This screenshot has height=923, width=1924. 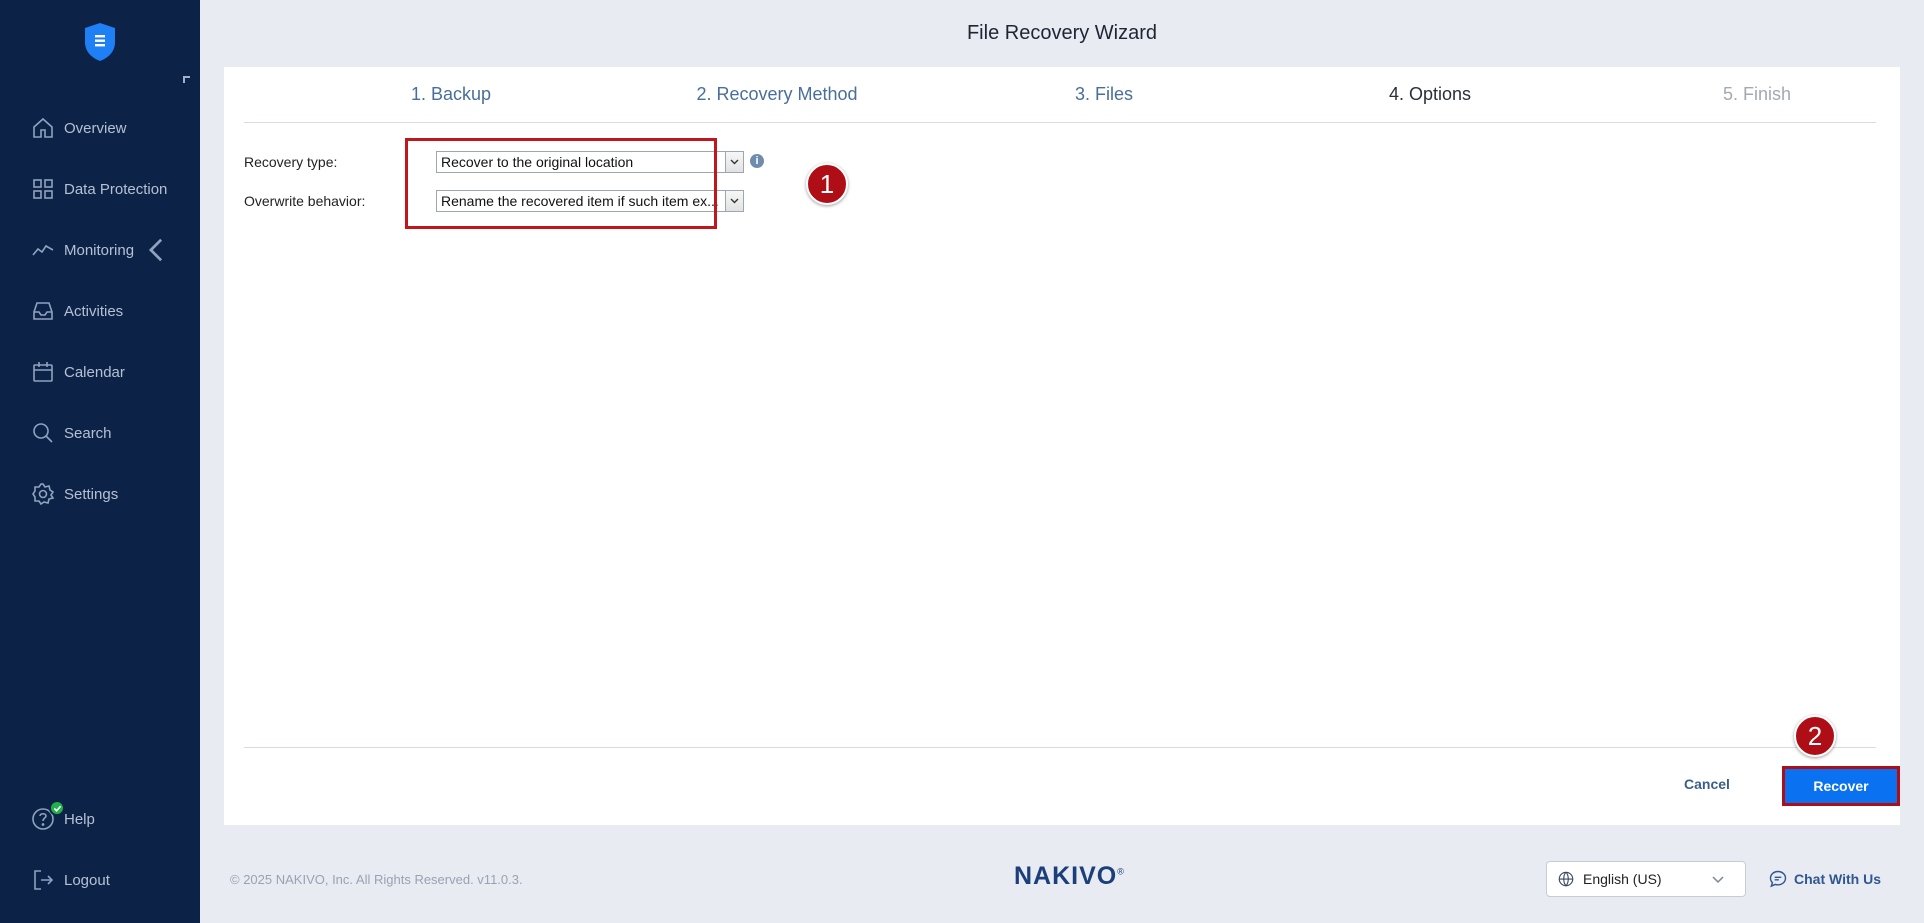 I want to click on sidebar-item-settings: Settings, so click(x=74, y=494).